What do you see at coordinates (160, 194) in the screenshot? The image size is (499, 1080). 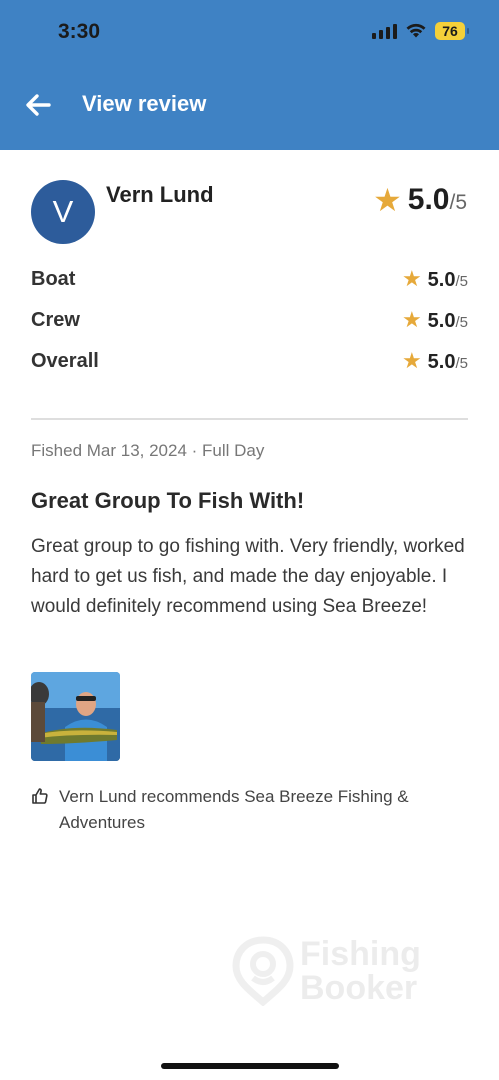 I see `reviewer-name: Vern Lund` at bounding box center [160, 194].